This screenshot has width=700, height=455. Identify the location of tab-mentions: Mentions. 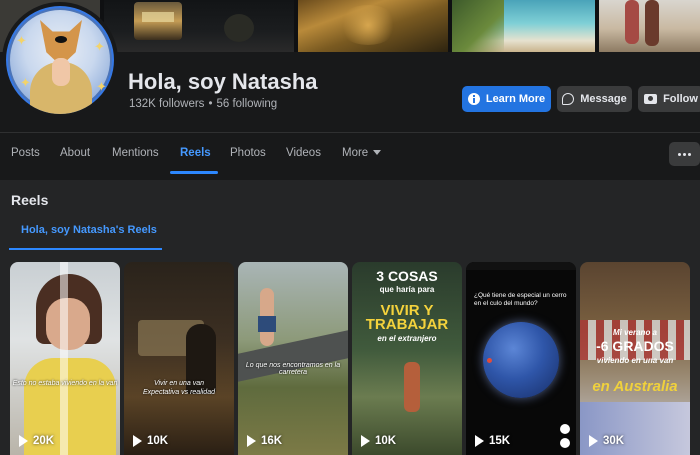
(135, 155).